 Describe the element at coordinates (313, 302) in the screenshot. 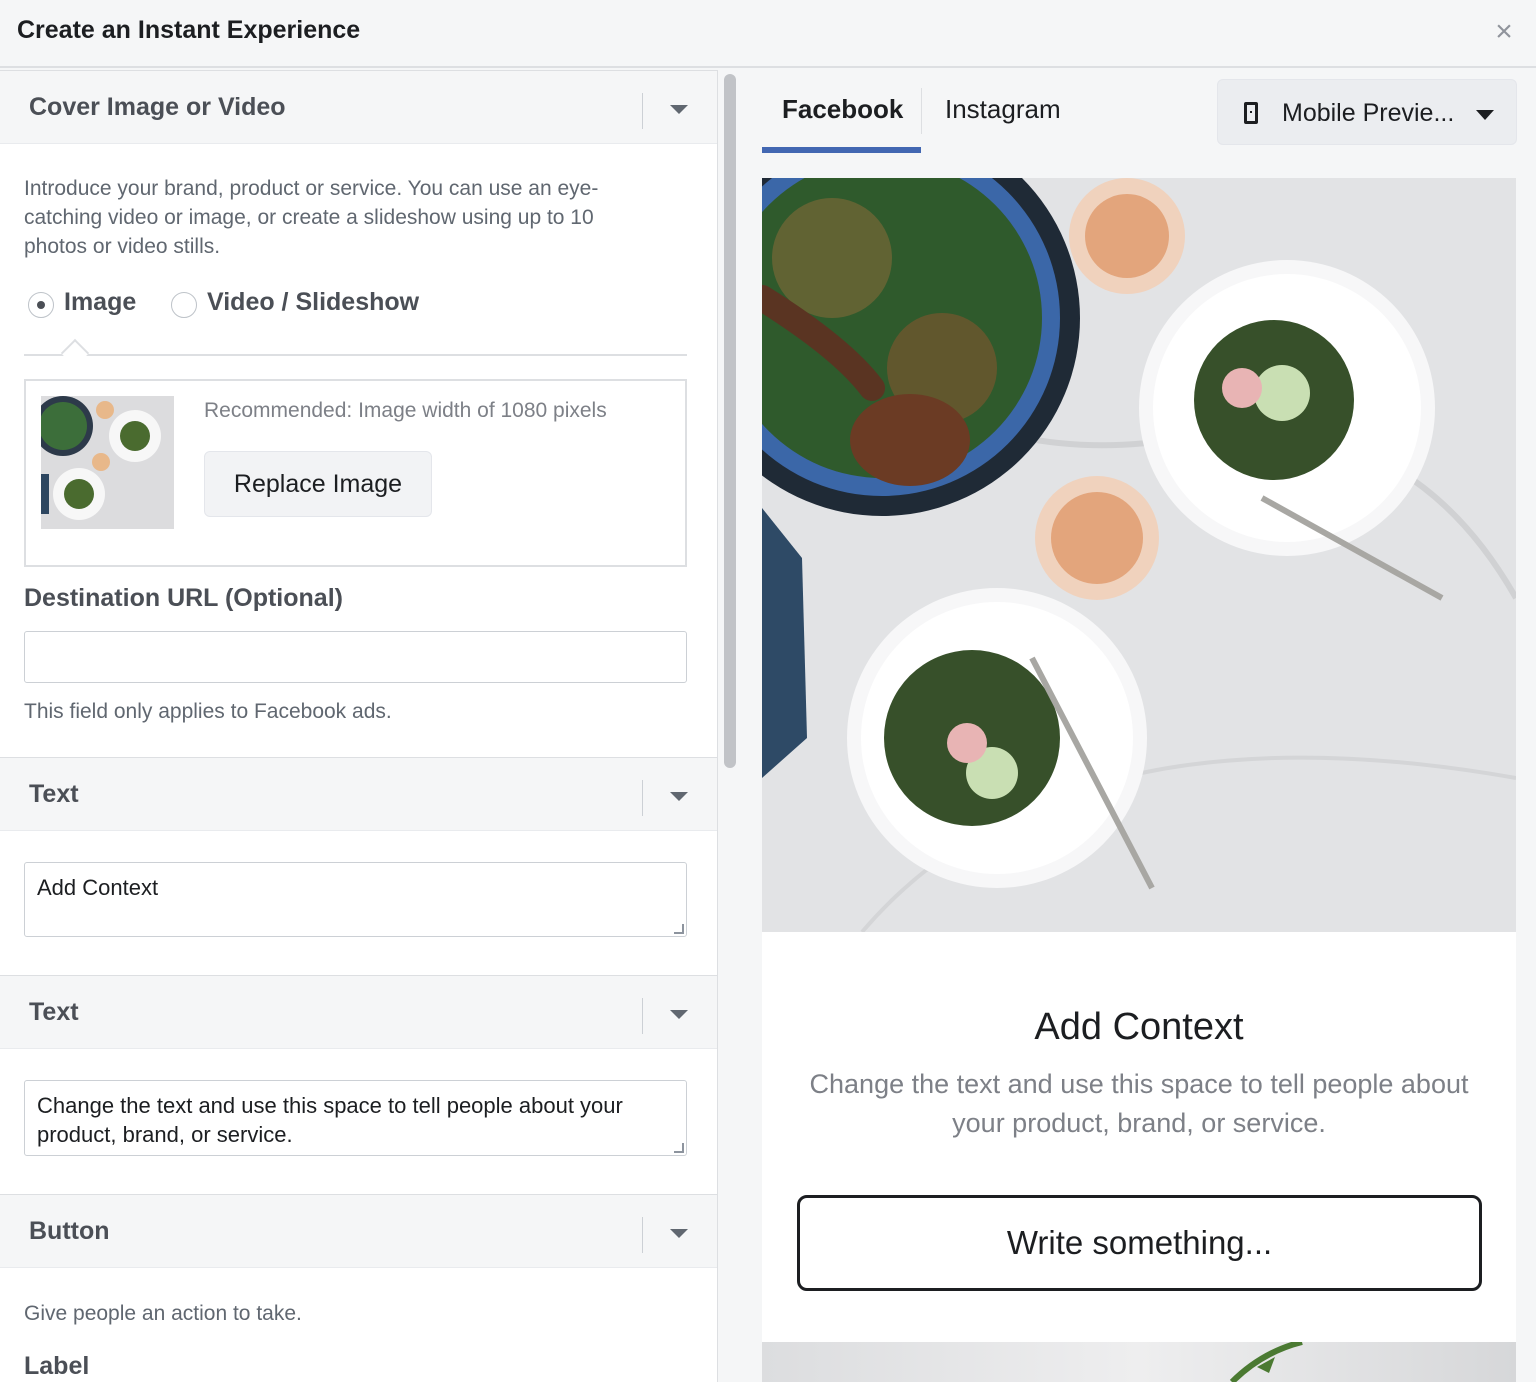

I see `radio-video-slideshow-label: Video / Slideshow` at that location.